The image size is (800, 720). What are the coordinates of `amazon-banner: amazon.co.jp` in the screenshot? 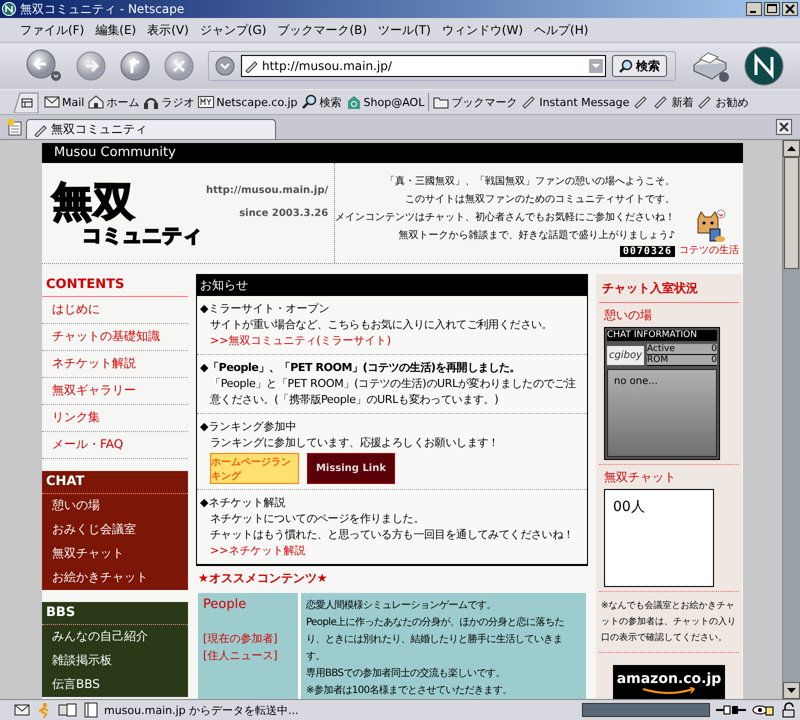 It's located at (669, 682).